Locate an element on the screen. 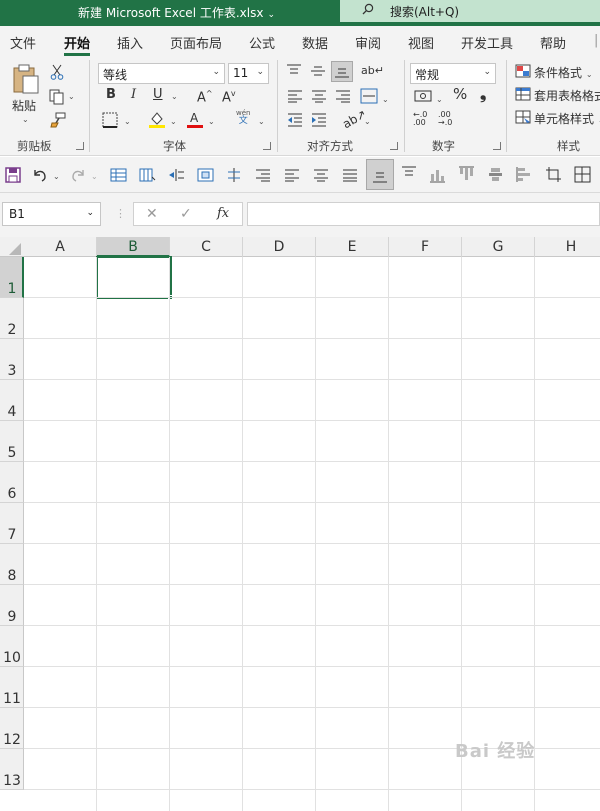 This screenshot has width=600, height=811. underline-button: U is located at coordinates (158, 95).